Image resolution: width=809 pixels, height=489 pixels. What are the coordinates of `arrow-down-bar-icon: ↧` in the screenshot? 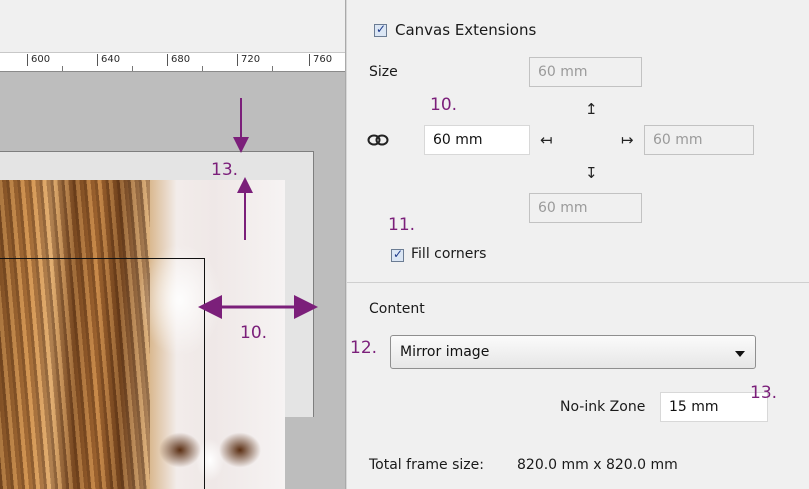 It's located at (591, 173).